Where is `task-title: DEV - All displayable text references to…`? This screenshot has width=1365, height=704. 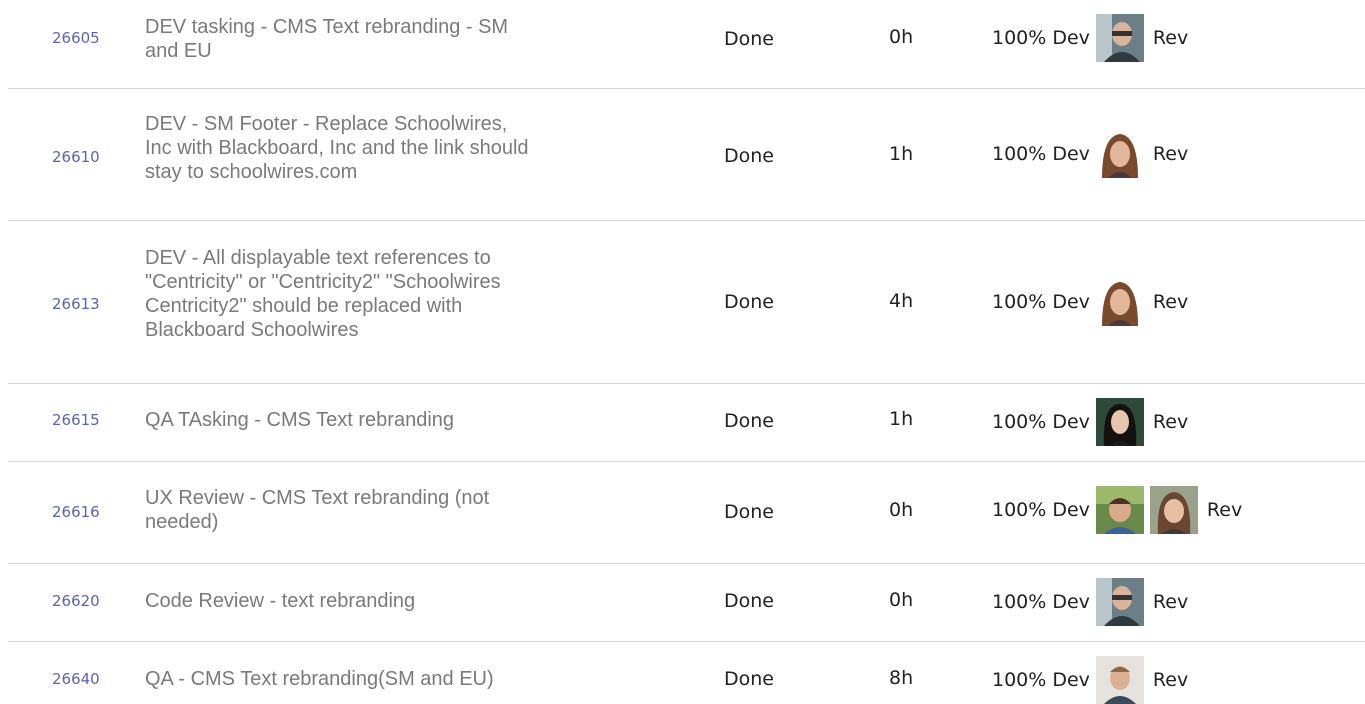
task-title: DEV - All displayable text references to… is located at coordinates (380, 294).